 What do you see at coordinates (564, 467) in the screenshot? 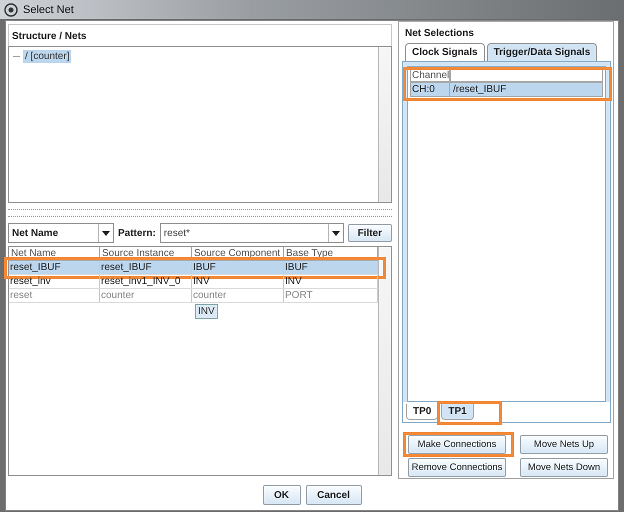
I see `action-button: Move Nets Down` at bounding box center [564, 467].